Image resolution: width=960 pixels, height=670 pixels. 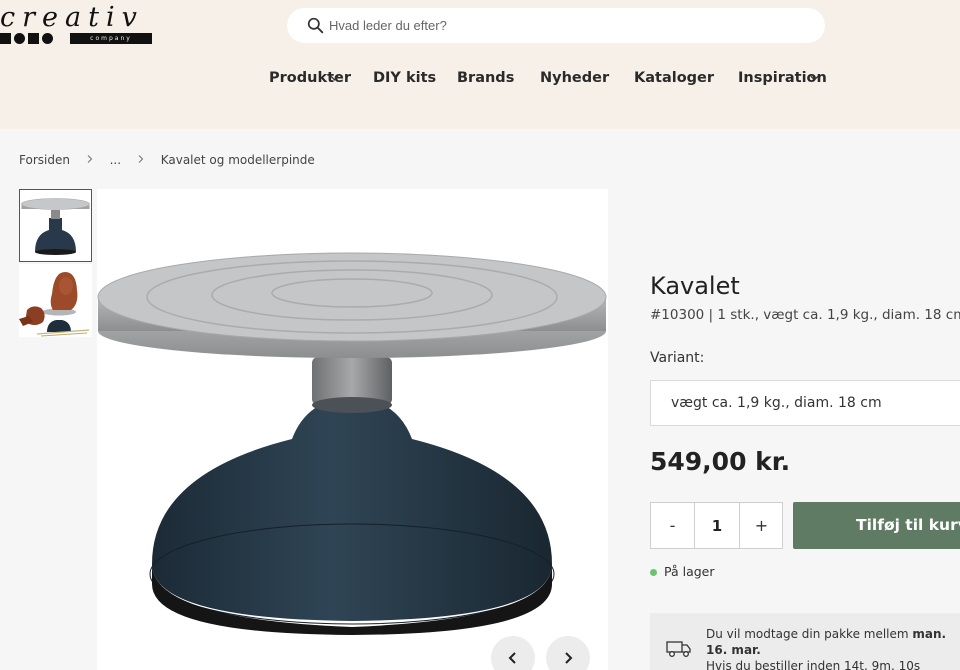 I want to click on quantity-input, so click(x=717, y=525).